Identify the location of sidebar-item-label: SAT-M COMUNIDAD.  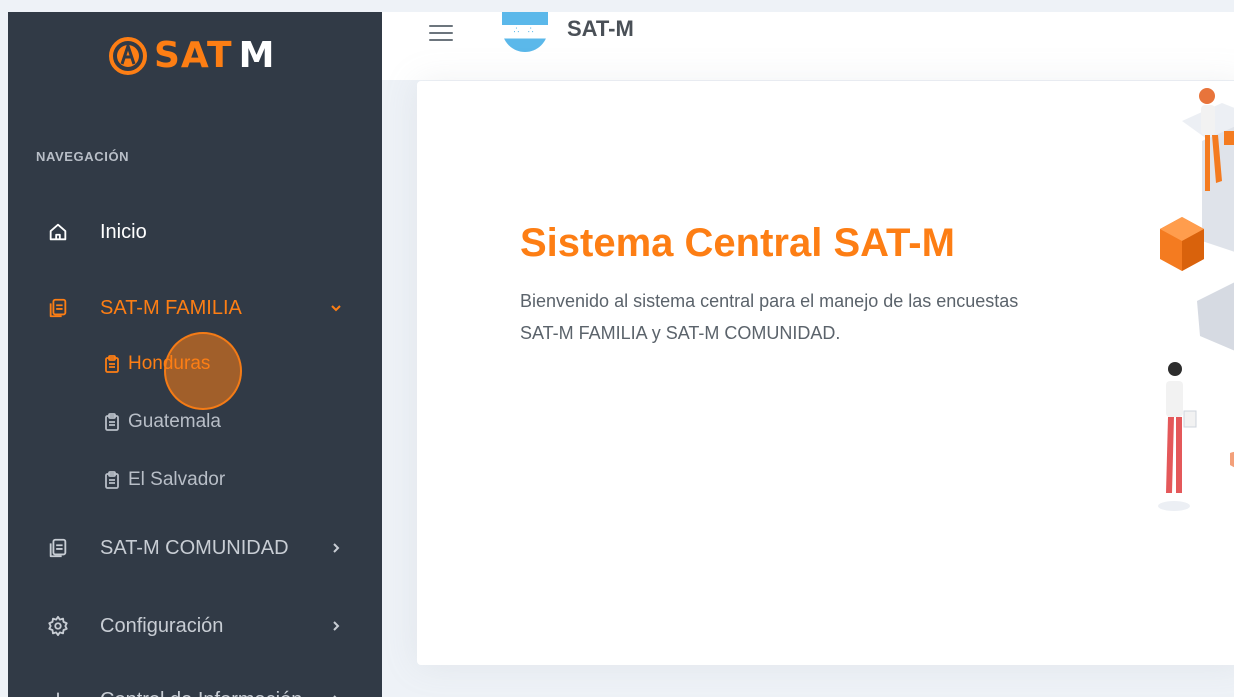
(194, 547).